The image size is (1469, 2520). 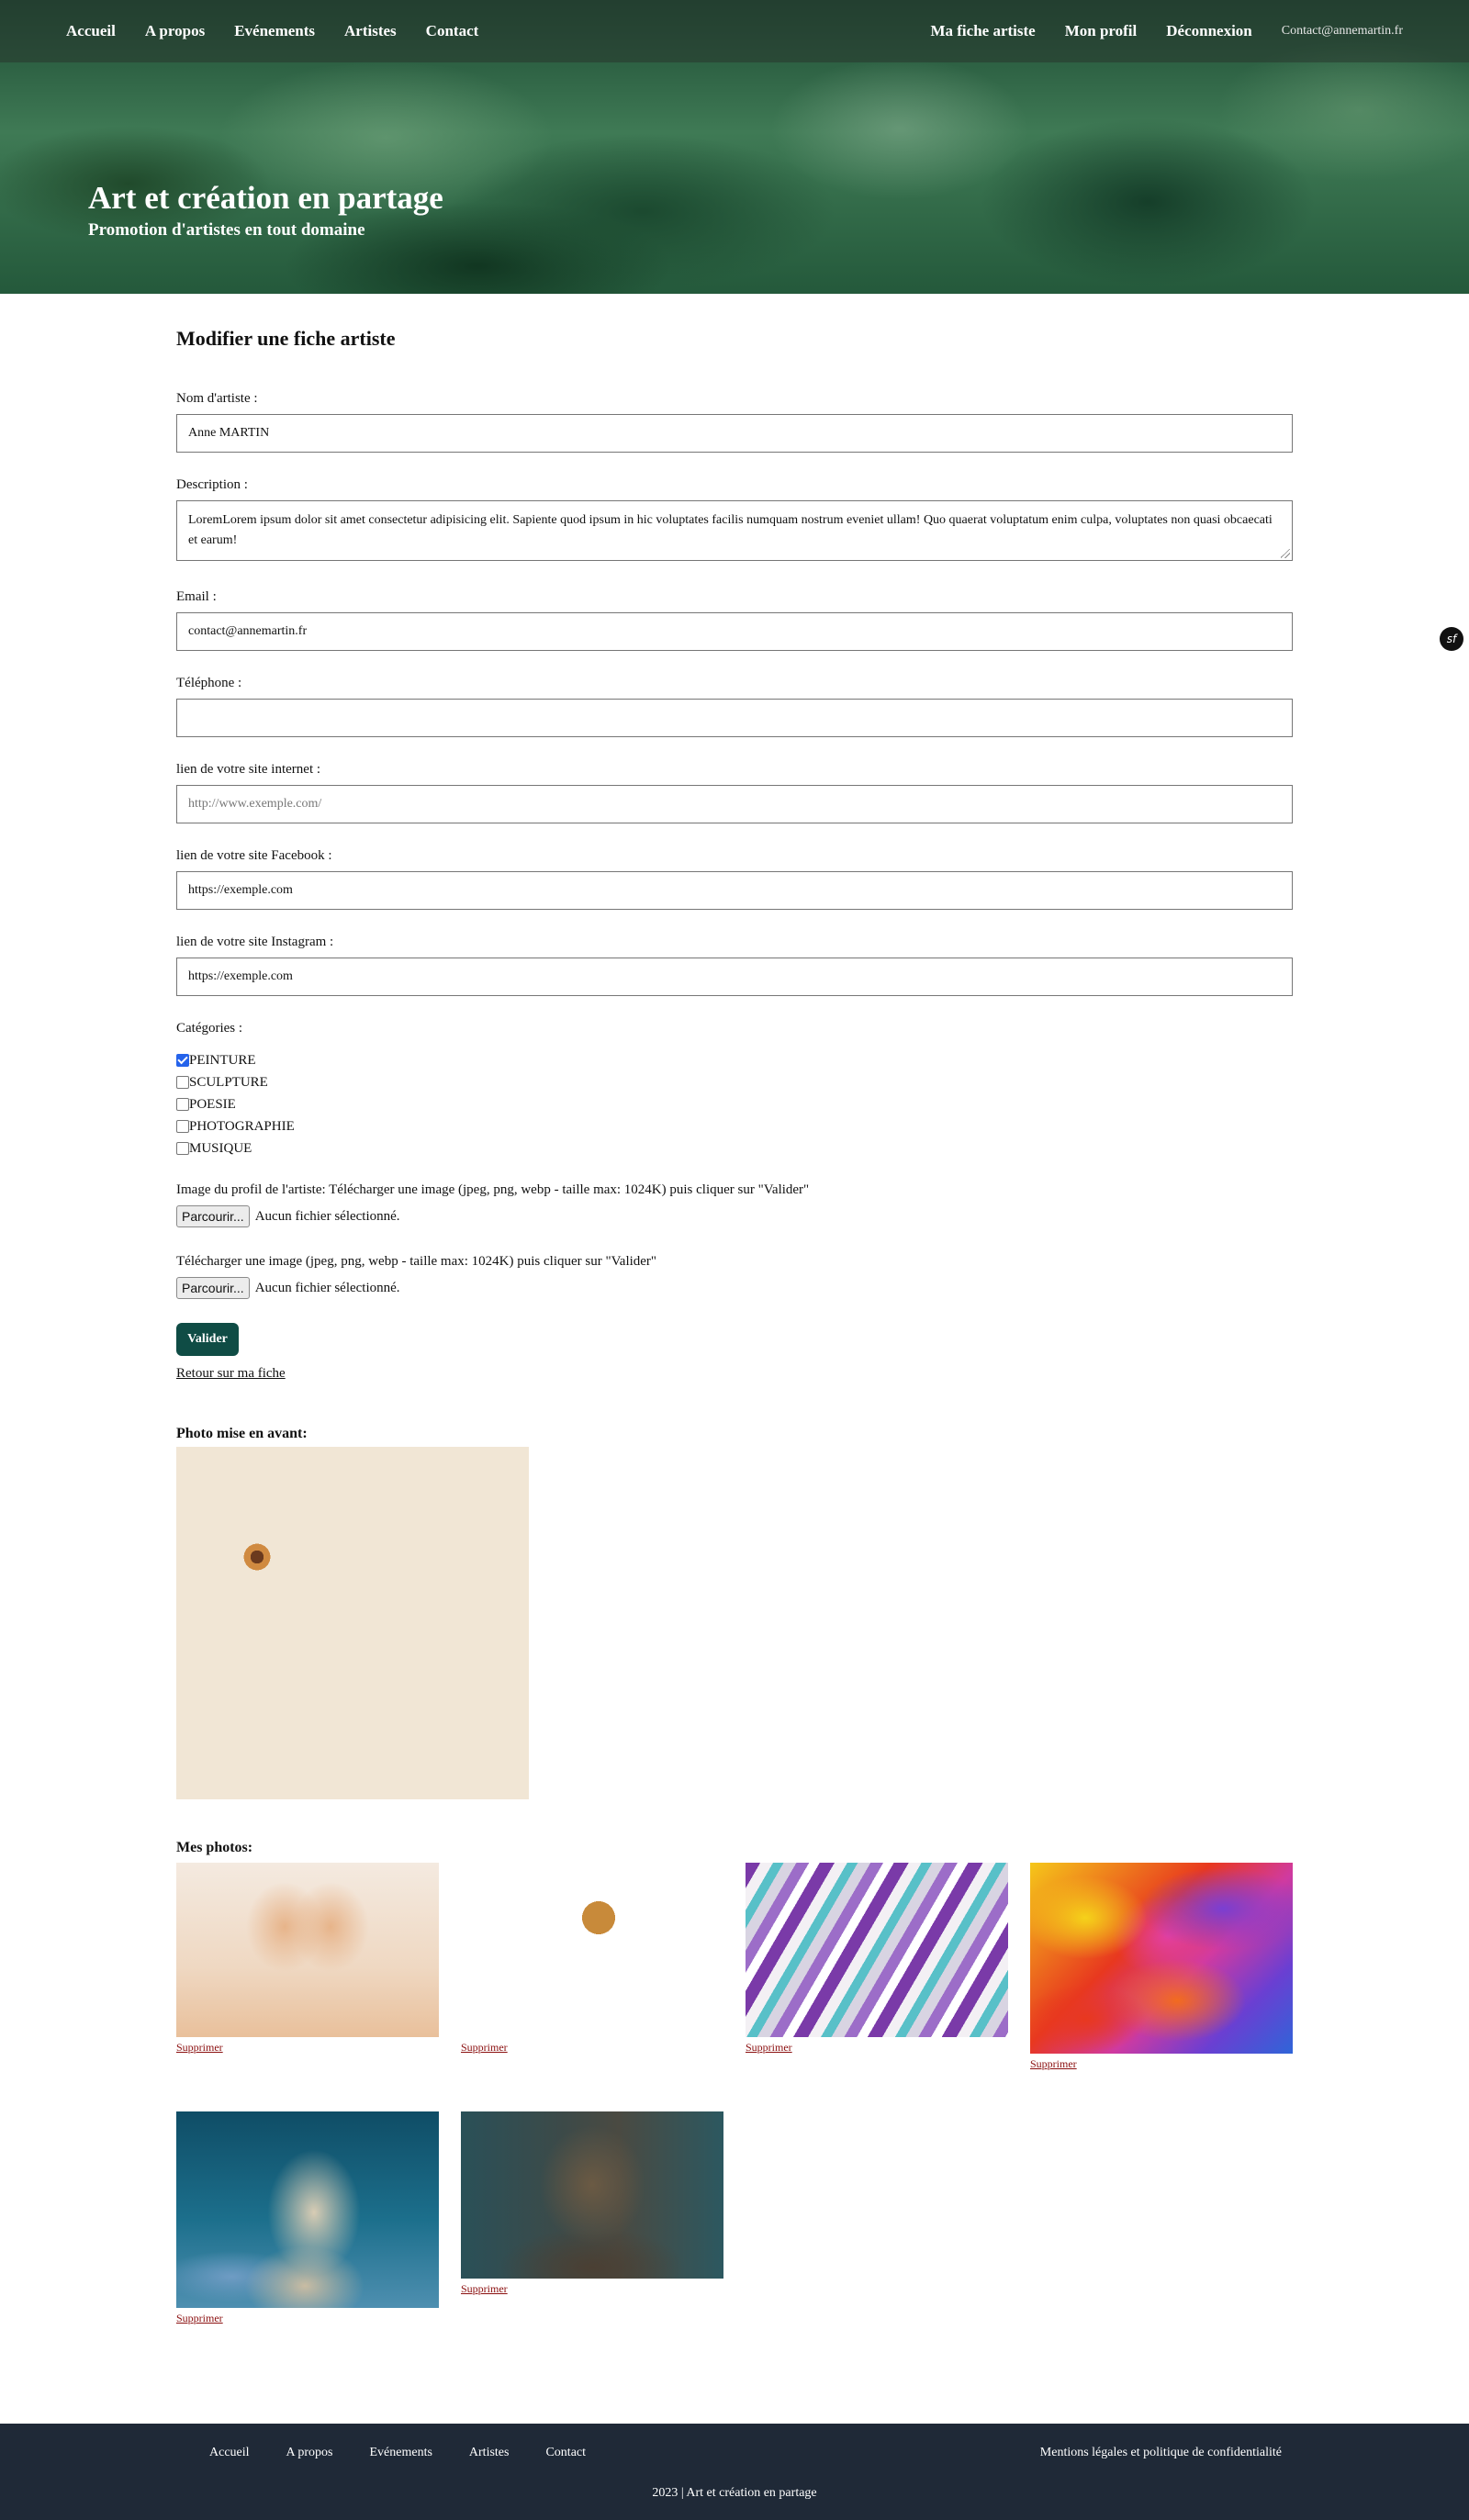 I want to click on category-checkbox-poesie, so click(x=182, y=1104).